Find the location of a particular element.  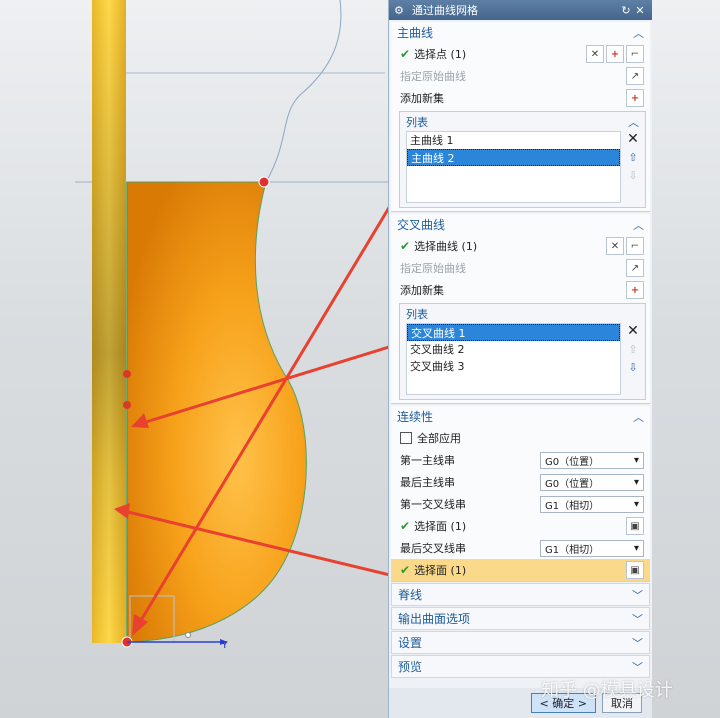

gear-icon: ⚙ is located at coordinates (399, 10).